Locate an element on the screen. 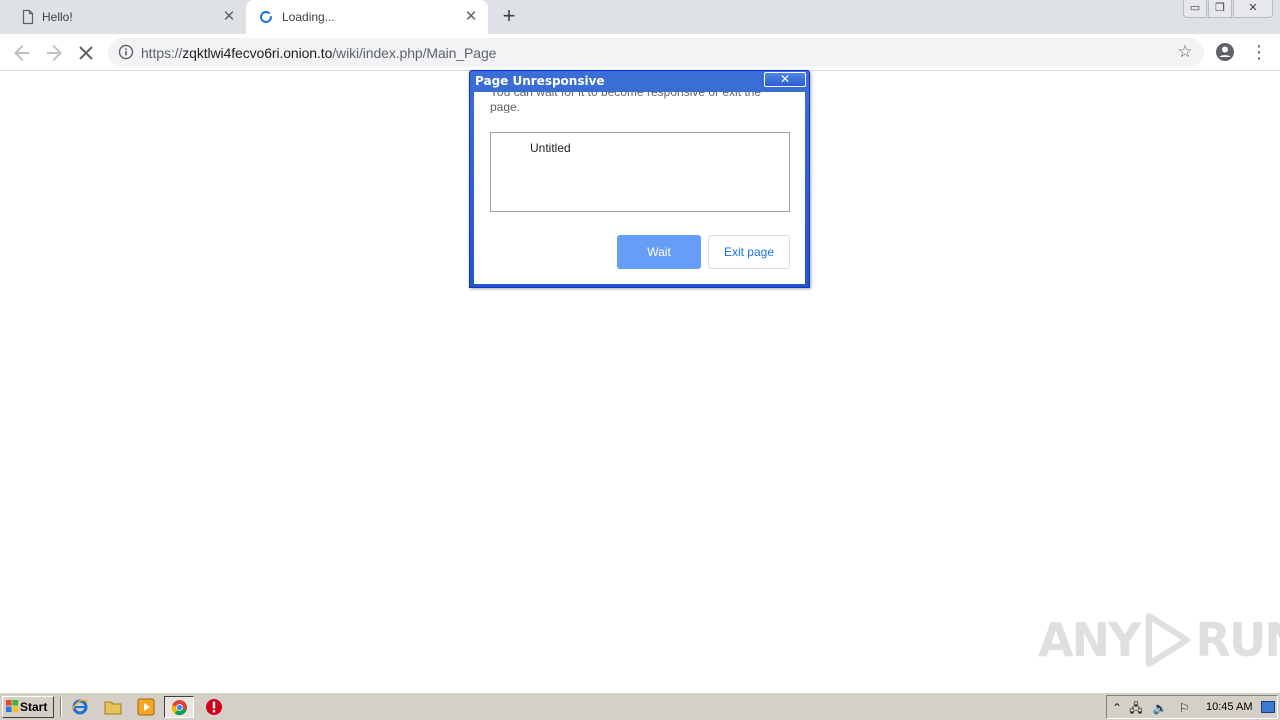 Image resolution: width=1280 pixels, height=720 pixels. stop-sign-icon is located at coordinates (214, 707).